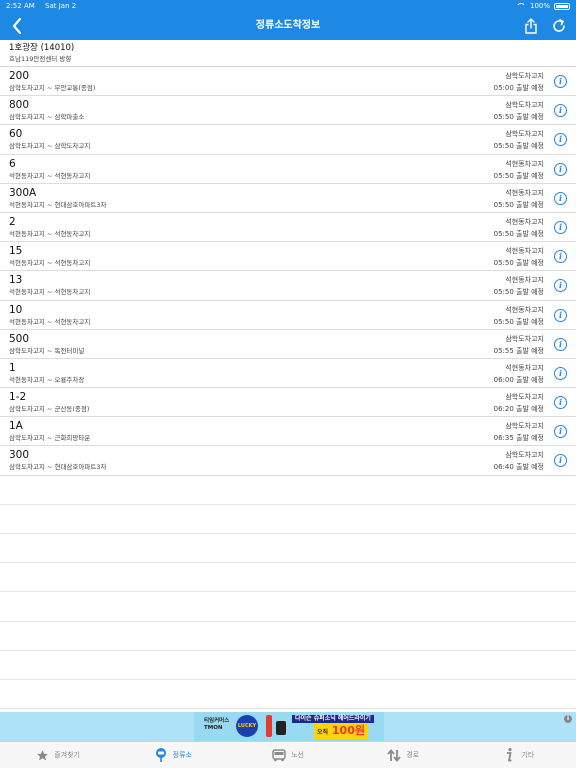  I want to click on arrival-row: 200 삼학도차고지 ~ 무안교통(종점) 삼학도차고지 05:00 출발 예정 i, so click(288, 82).